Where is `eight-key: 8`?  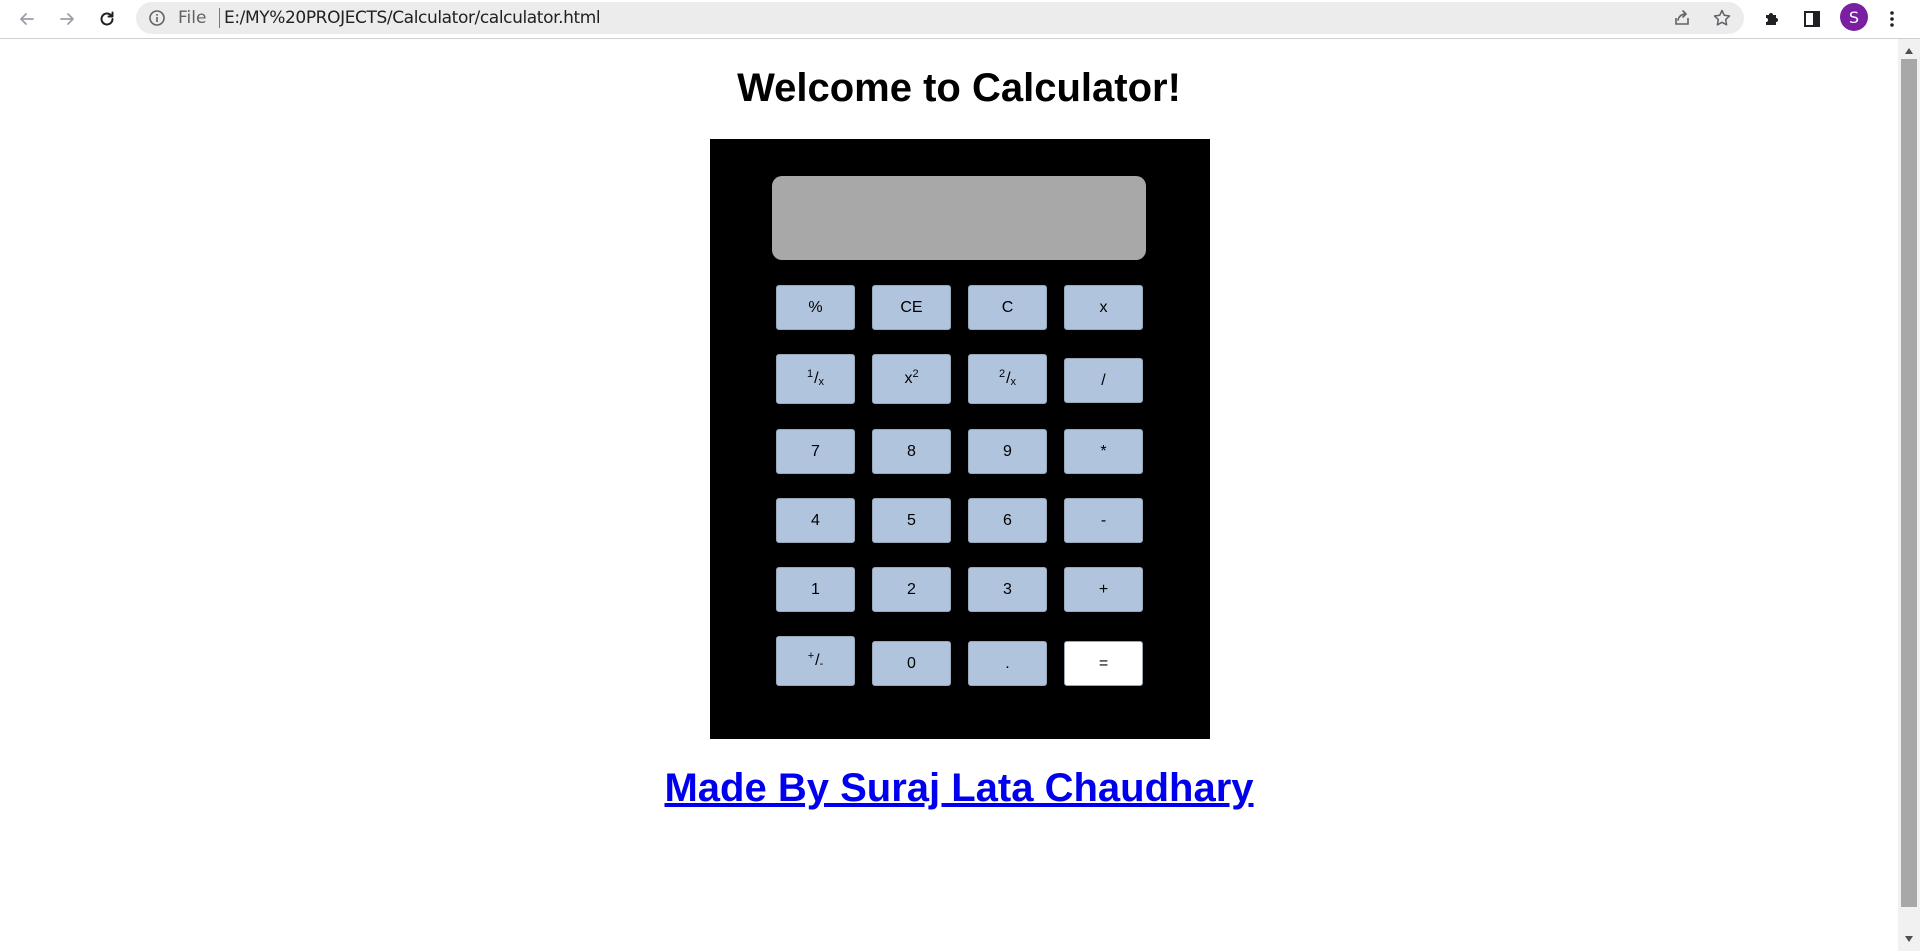 eight-key: 8 is located at coordinates (911, 451).